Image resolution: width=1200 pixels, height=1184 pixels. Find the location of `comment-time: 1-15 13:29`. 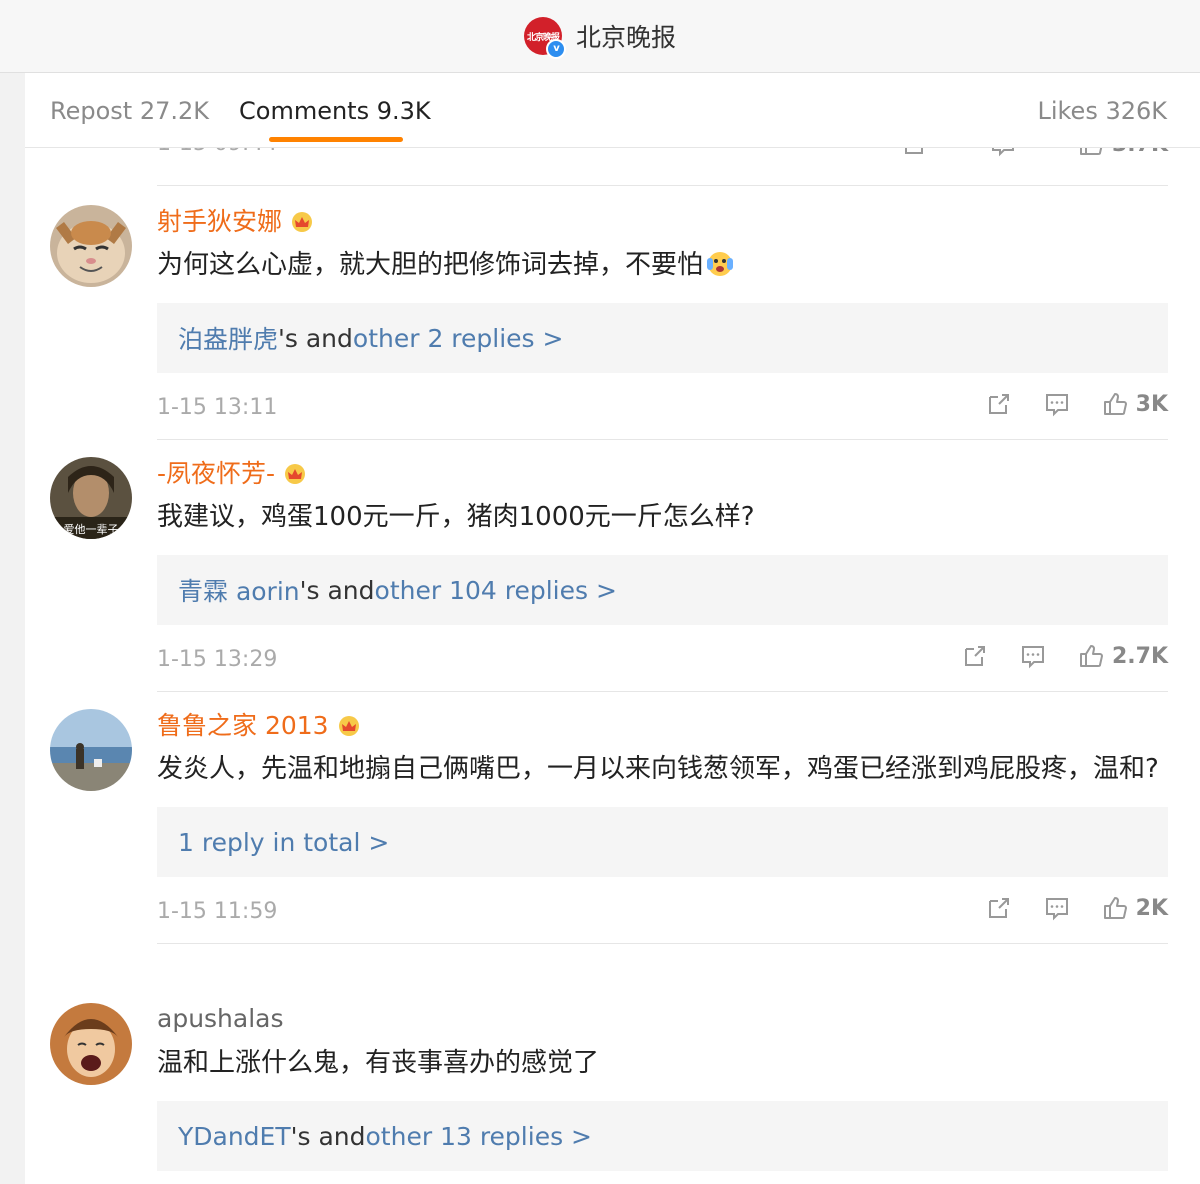

comment-time: 1-15 13:29 is located at coordinates (217, 659).